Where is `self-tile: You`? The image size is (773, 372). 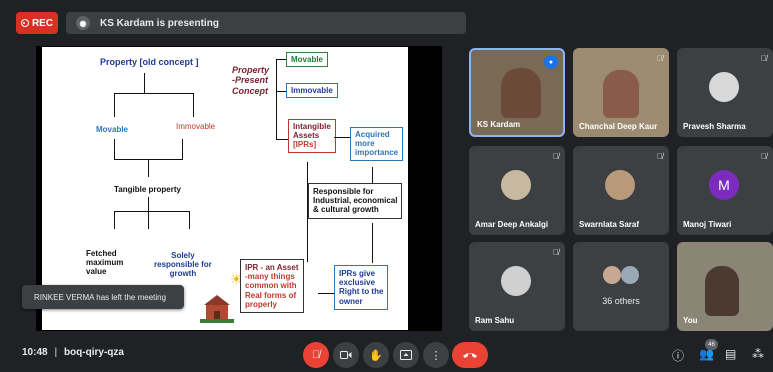 self-tile: You is located at coordinates (725, 286).